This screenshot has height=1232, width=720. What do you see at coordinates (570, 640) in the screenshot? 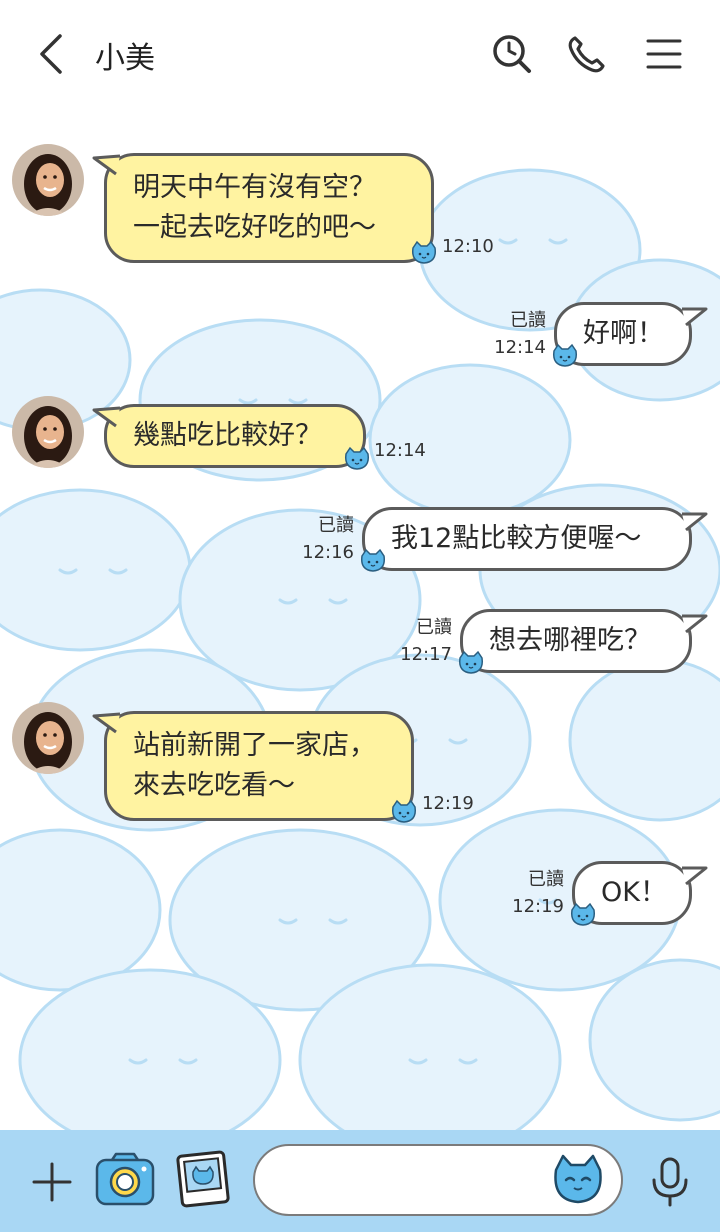
I see `message-text: 想去哪裡吃？` at bounding box center [570, 640].